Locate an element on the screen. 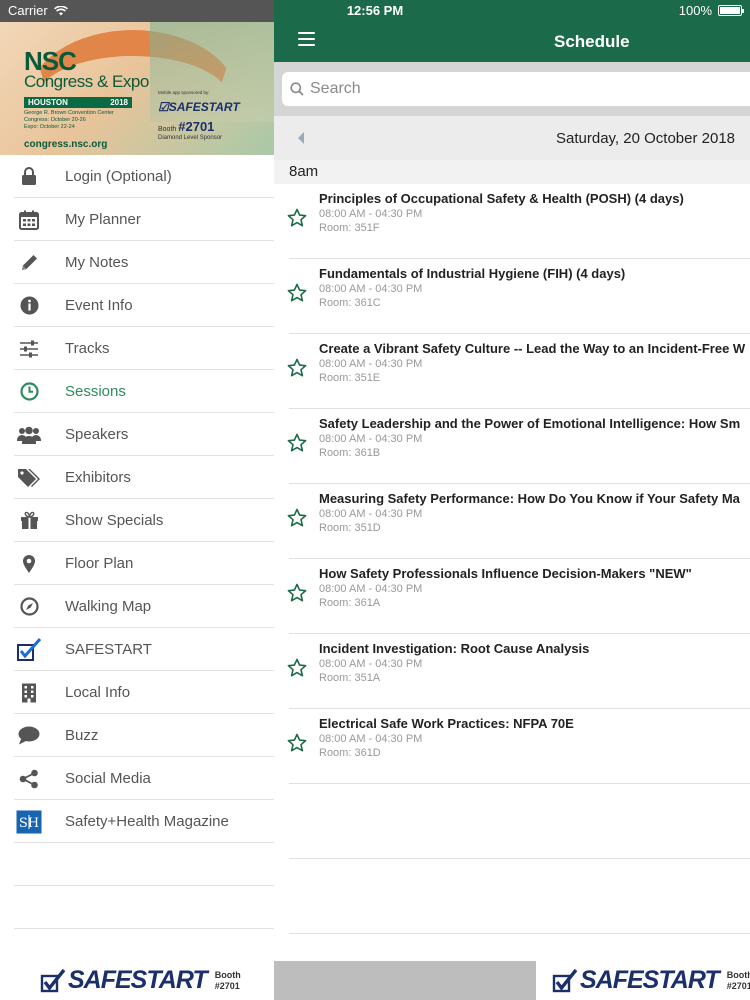 The height and width of the screenshot is (1000, 750). speech-bubble-icon is located at coordinates (29, 736).